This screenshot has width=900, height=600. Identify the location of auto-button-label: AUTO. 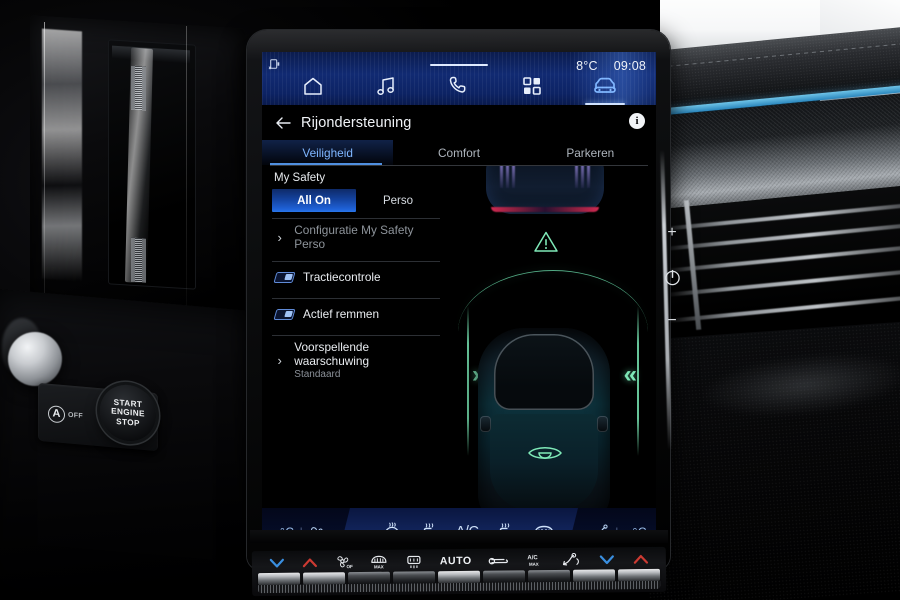
(456, 561).